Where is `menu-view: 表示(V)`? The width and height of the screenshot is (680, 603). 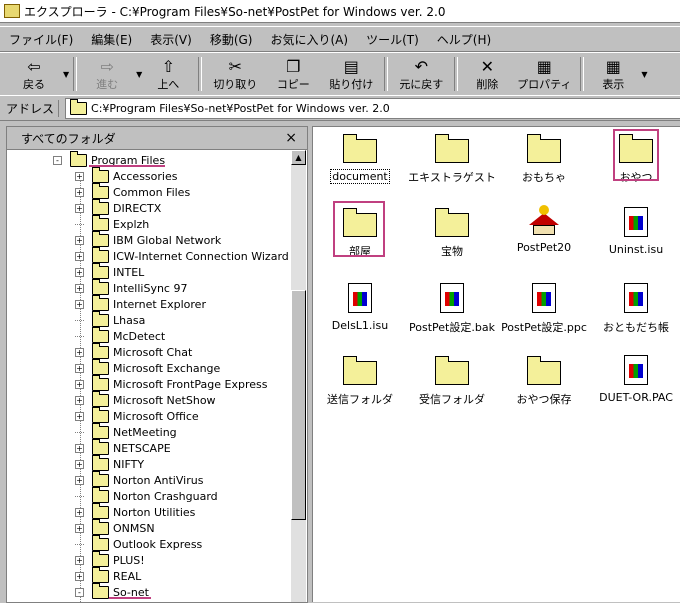 menu-view: 表示(V) is located at coordinates (171, 39).